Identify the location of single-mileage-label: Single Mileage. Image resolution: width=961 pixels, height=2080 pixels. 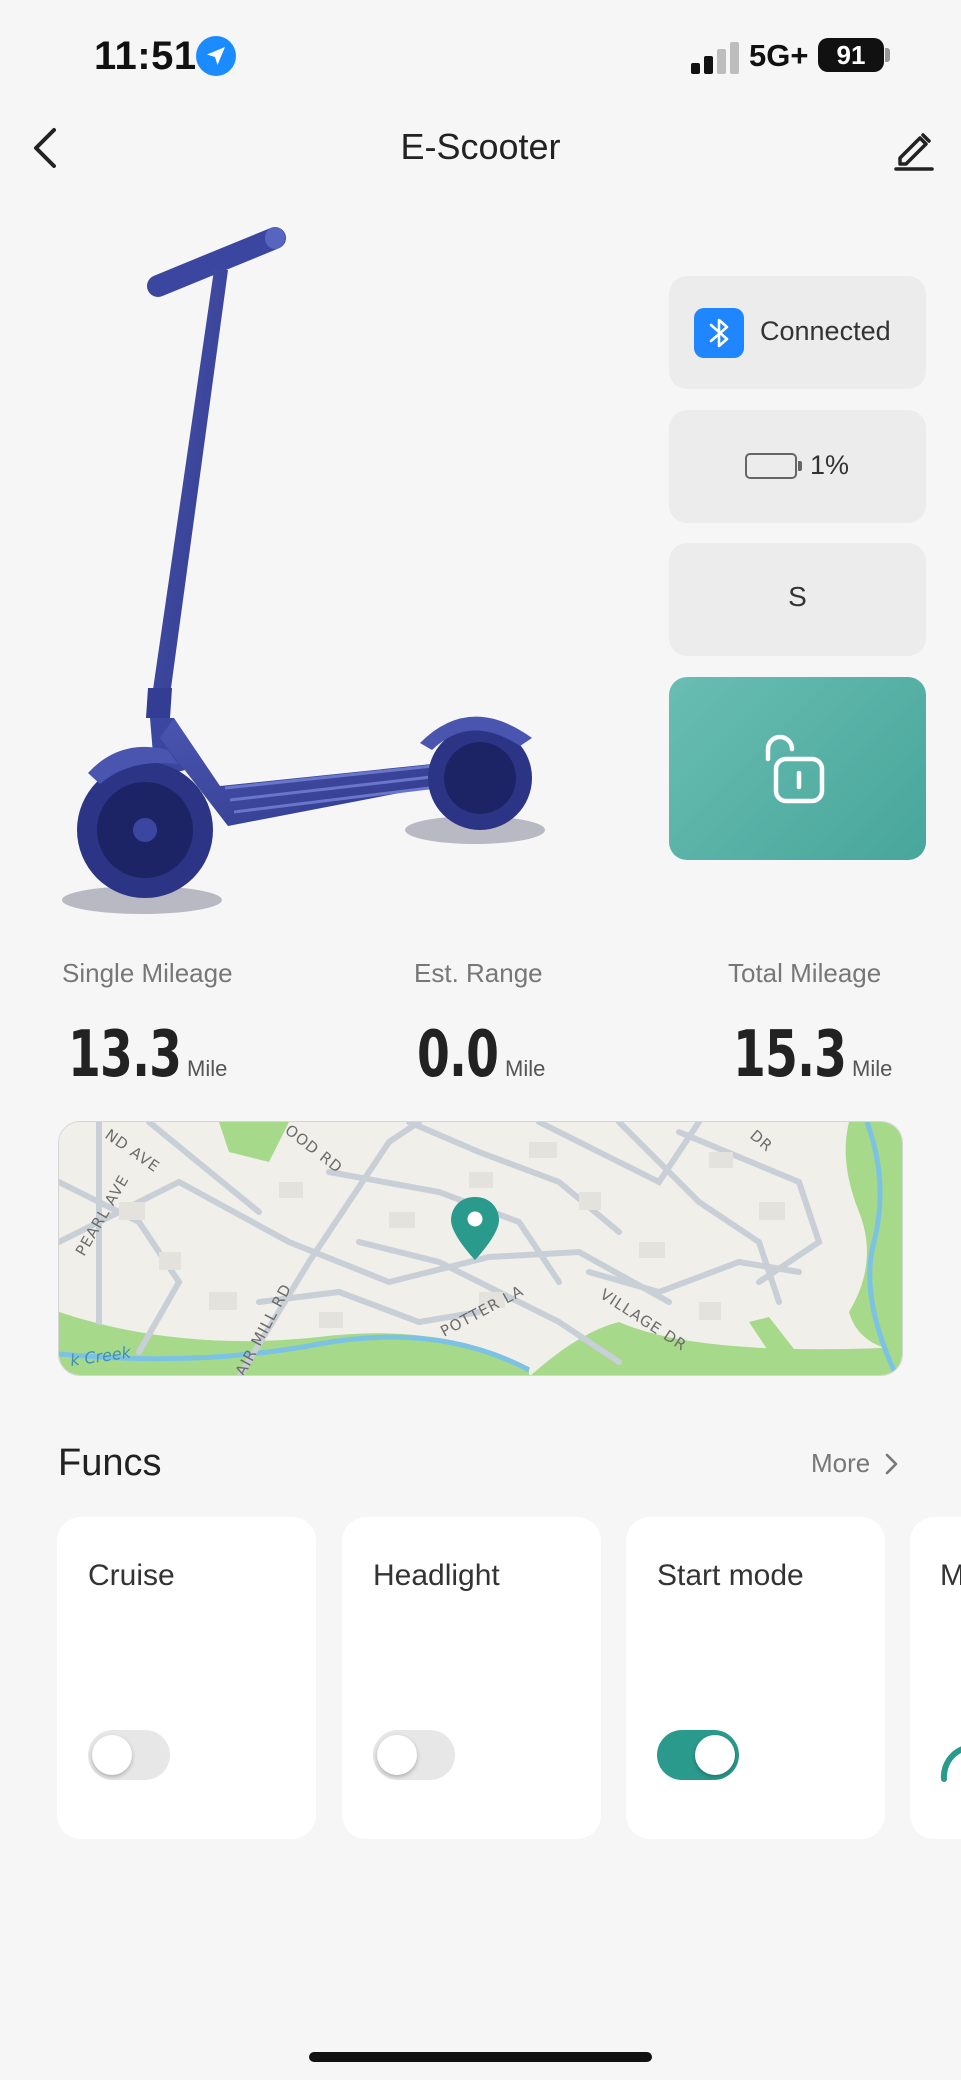
(147, 973).